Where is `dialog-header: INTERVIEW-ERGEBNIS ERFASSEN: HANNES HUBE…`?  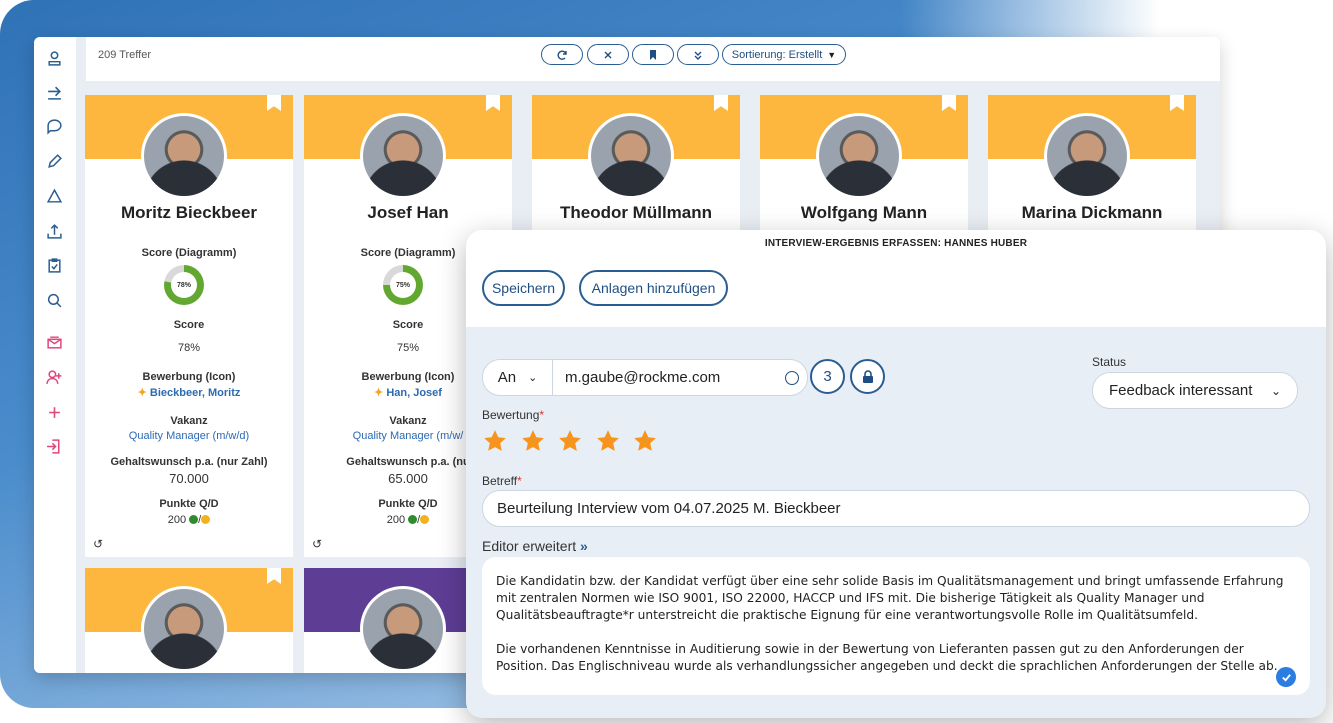 dialog-header: INTERVIEW-ERGEBNIS ERFASSEN: HANNES HUBE… is located at coordinates (896, 278).